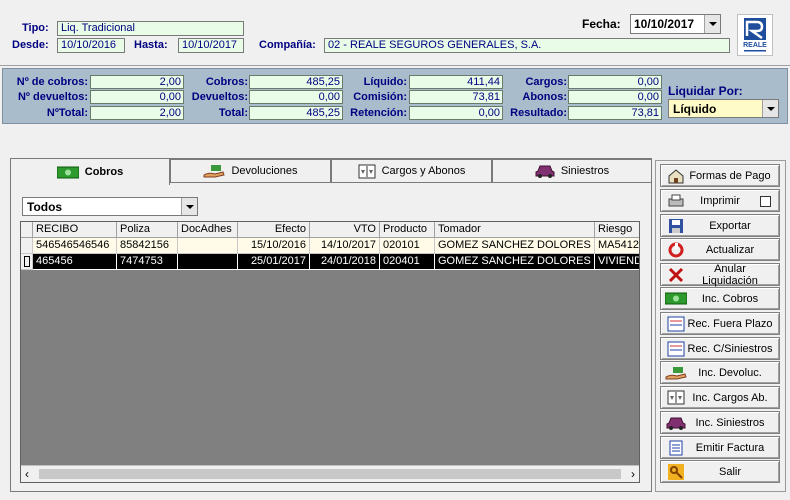  I want to click on button-label: Actualizar, so click(730, 249).